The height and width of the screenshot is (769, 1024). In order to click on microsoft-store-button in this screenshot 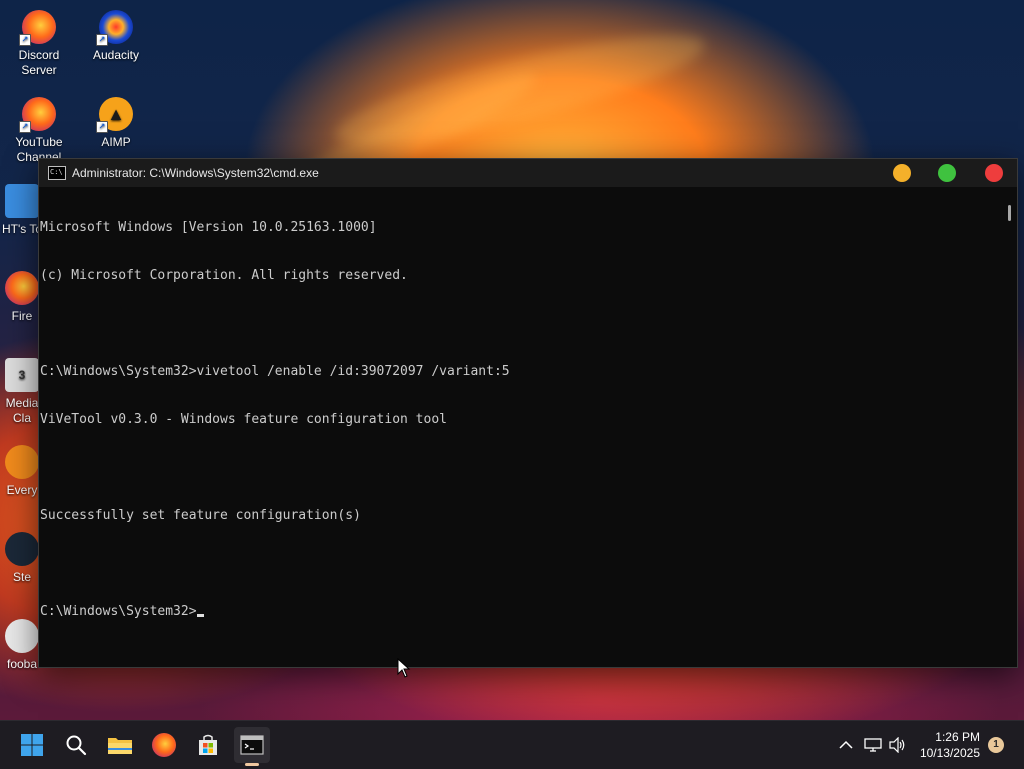, I will do `click(208, 745)`.